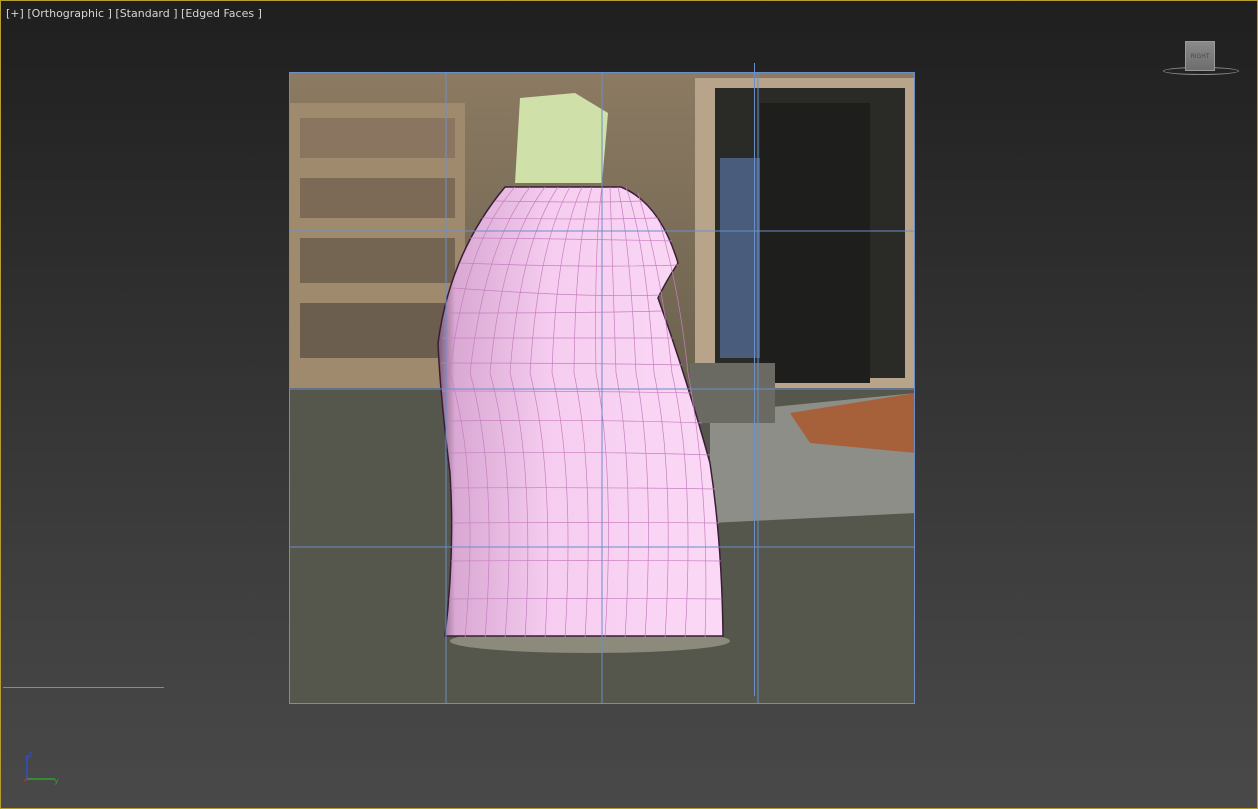  Describe the element at coordinates (56, 780) in the screenshot. I see `axis-y-label: y` at that location.